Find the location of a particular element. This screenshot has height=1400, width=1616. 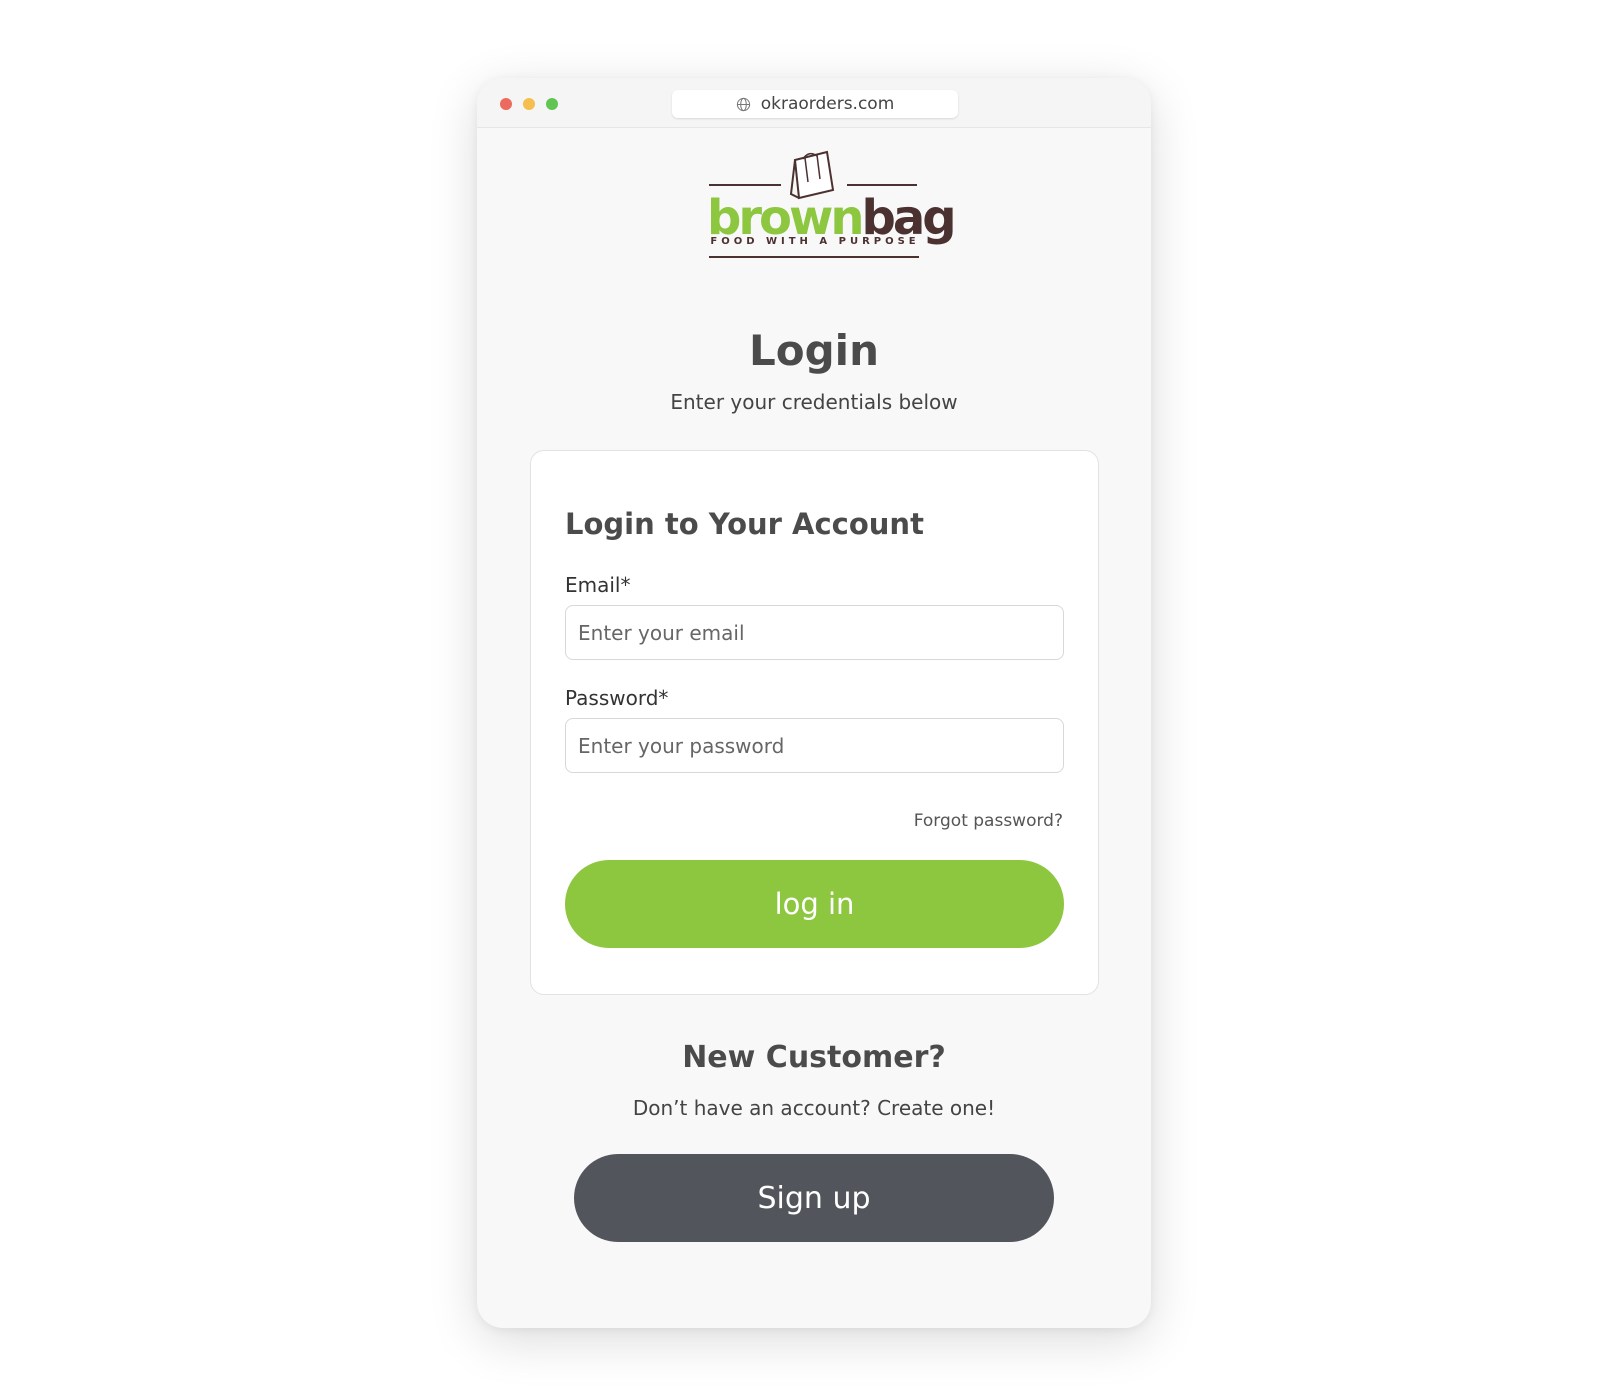

brownbag-logo: brownbag FOOD WITH A PURPOSE is located at coordinates (832, 208).